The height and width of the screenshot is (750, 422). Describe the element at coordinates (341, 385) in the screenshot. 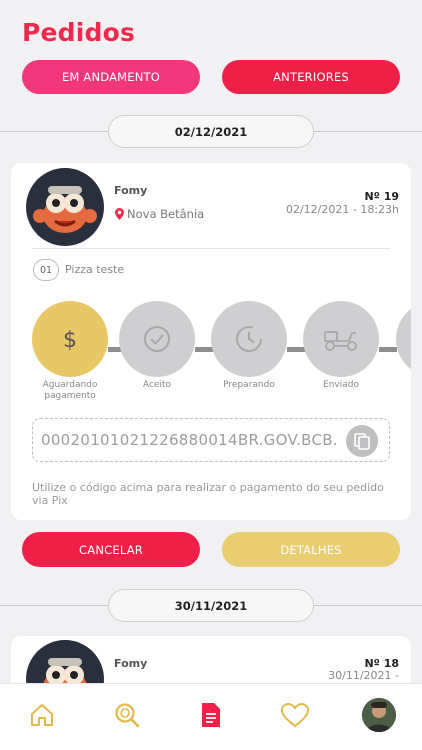

I see `step-label: Enviado` at that location.